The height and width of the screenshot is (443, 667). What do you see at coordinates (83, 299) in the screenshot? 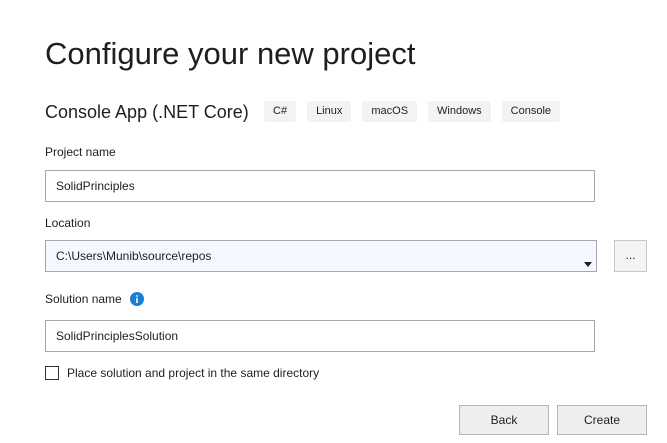
I see `solution-name-label: Solution name` at bounding box center [83, 299].